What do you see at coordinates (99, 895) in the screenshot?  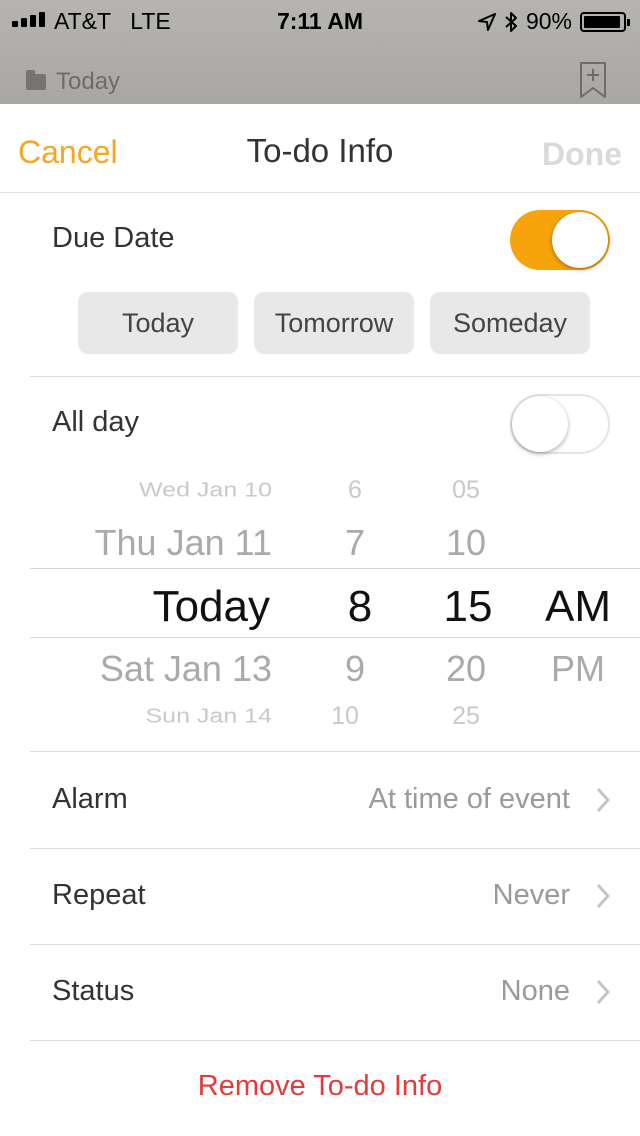 I see `repeat-label: Repeat` at bounding box center [99, 895].